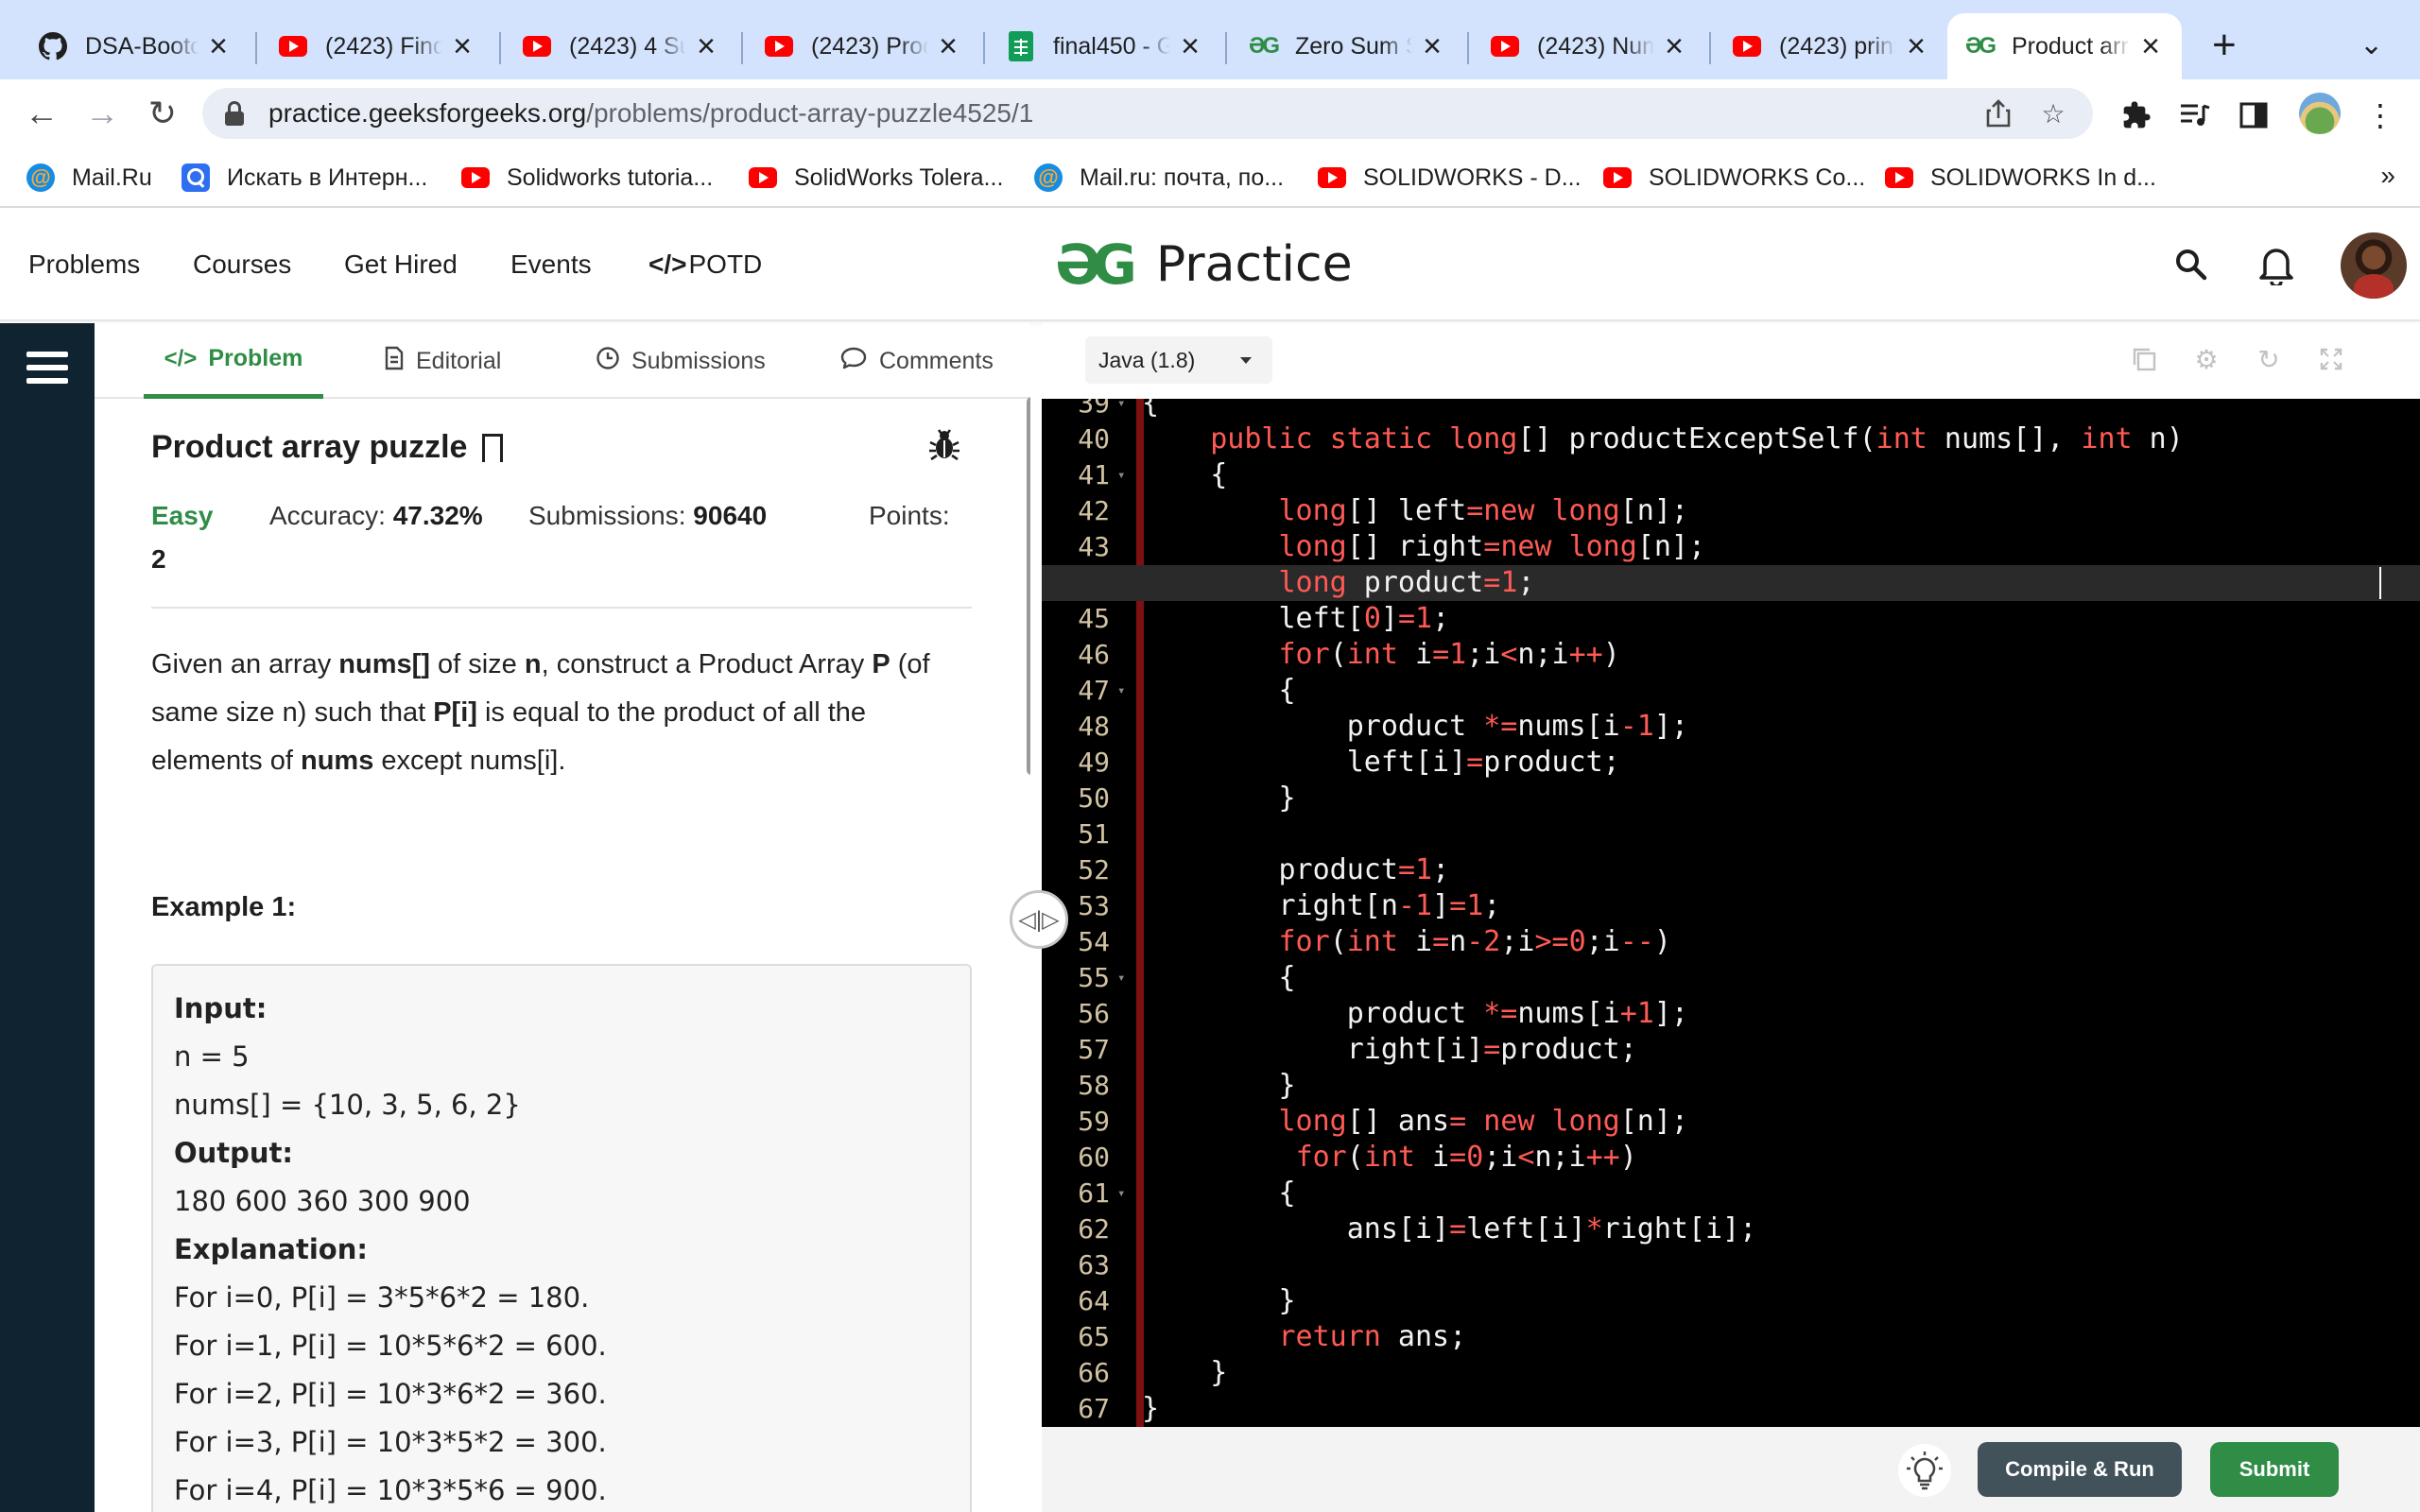  Describe the element at coordinates (162, 113) in the screenshot. I see `reload-icon: ↻` at that location.